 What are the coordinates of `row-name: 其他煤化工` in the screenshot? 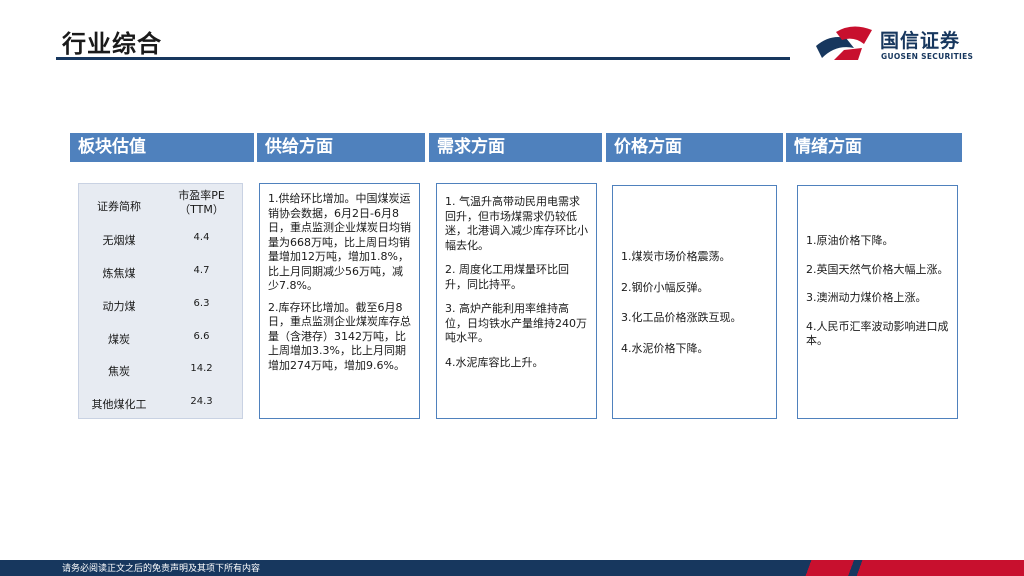 It's located at (119, 404).